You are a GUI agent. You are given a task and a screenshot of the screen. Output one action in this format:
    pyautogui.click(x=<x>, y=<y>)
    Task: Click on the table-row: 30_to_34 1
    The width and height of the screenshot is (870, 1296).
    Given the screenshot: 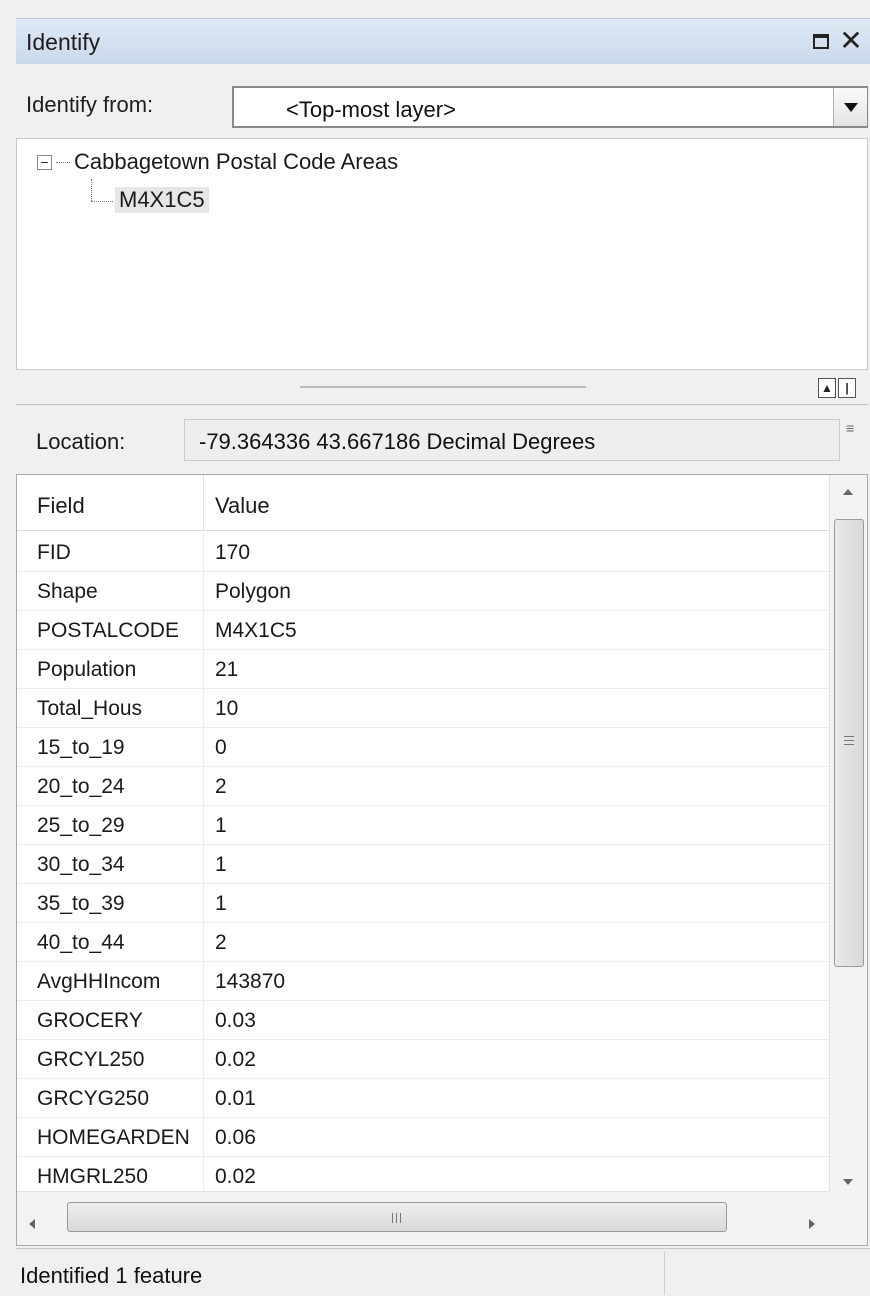 What is the action you would take?
    pyautogui.click(x=423, y=864)
    